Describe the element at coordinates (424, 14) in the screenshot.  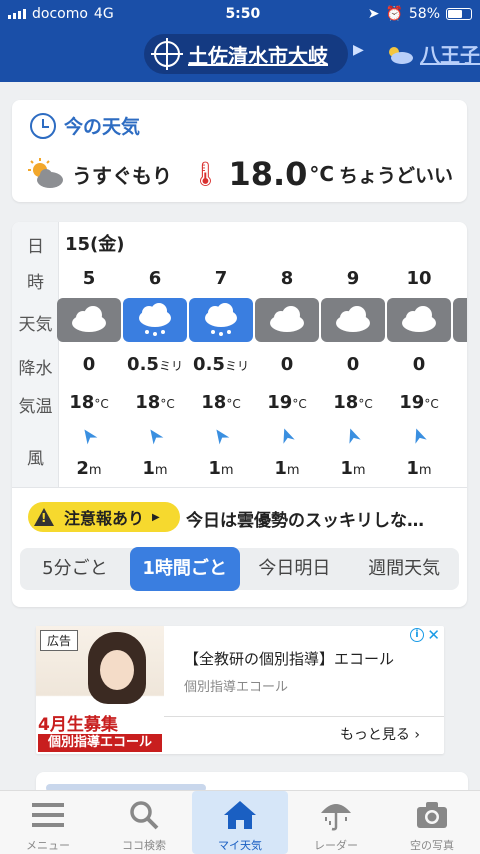
I see `battery-percent: 58%` at that location.